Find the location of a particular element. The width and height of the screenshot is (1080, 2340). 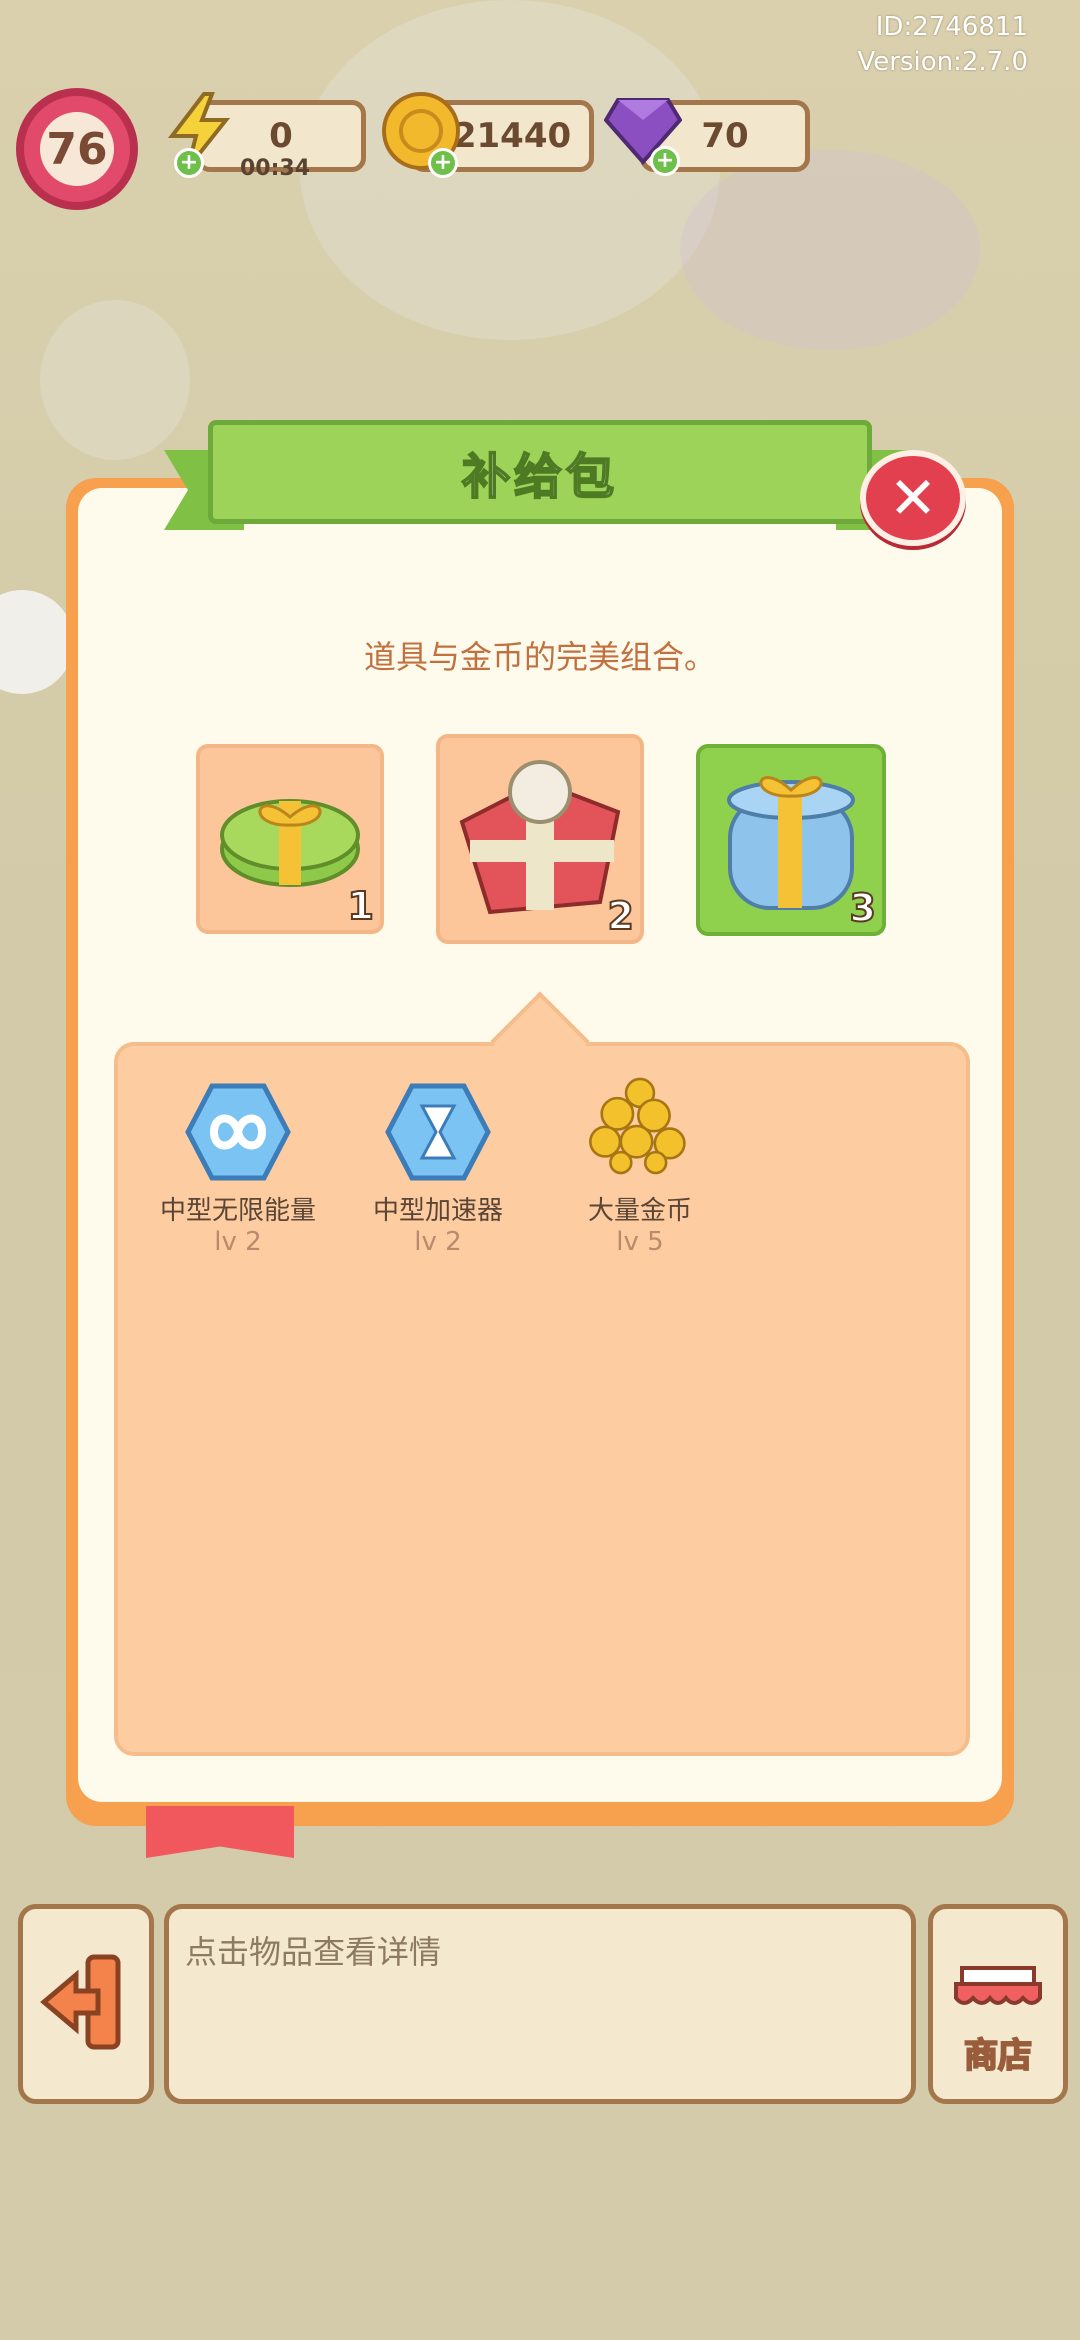

pack-option-2: 2 is located at coordinates (540, 839).